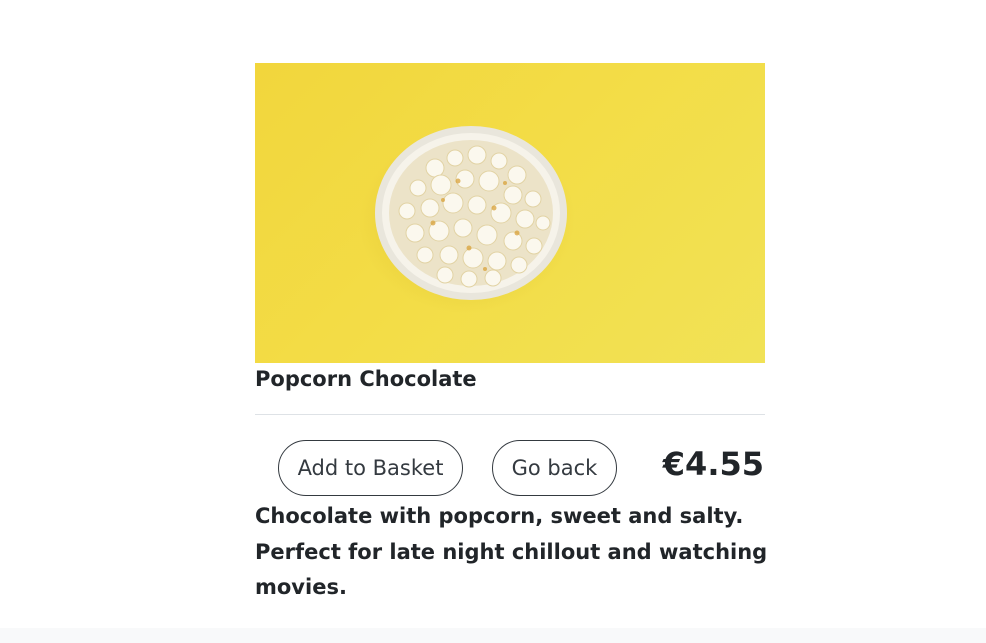 This screenshot has width=986, height=643. What do you see at coordinates (366, 379) in the screenshot?
I see `product-title: Popcorn Chocolate` at bounding box center [366, 379].